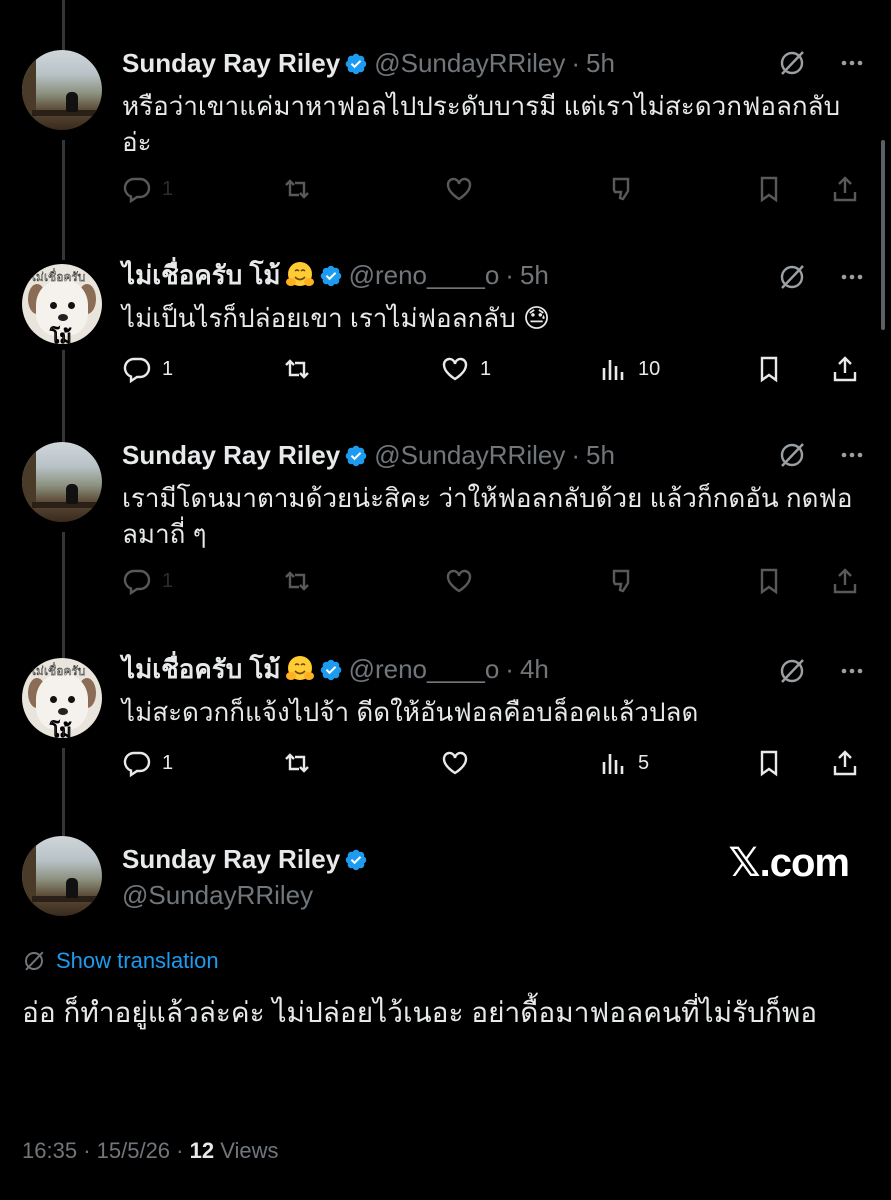 The height and width of the screenshot is (1200, 891). What do you see at coordinates (133, 1150) in the screenshot?
I see `post-date: 15/5/26` at bounding box center [133, 1150].